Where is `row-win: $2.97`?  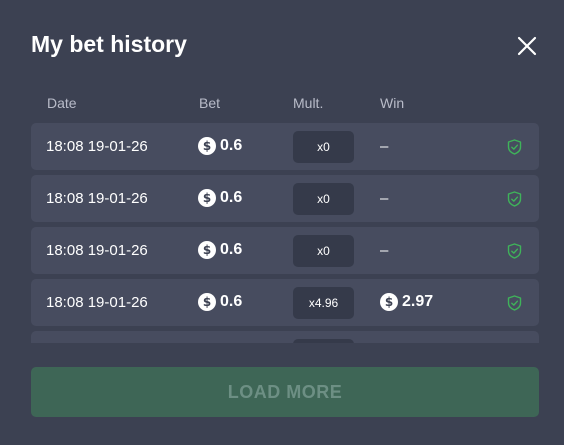
row-win: $2.97 is located at coordinates (406, 302).